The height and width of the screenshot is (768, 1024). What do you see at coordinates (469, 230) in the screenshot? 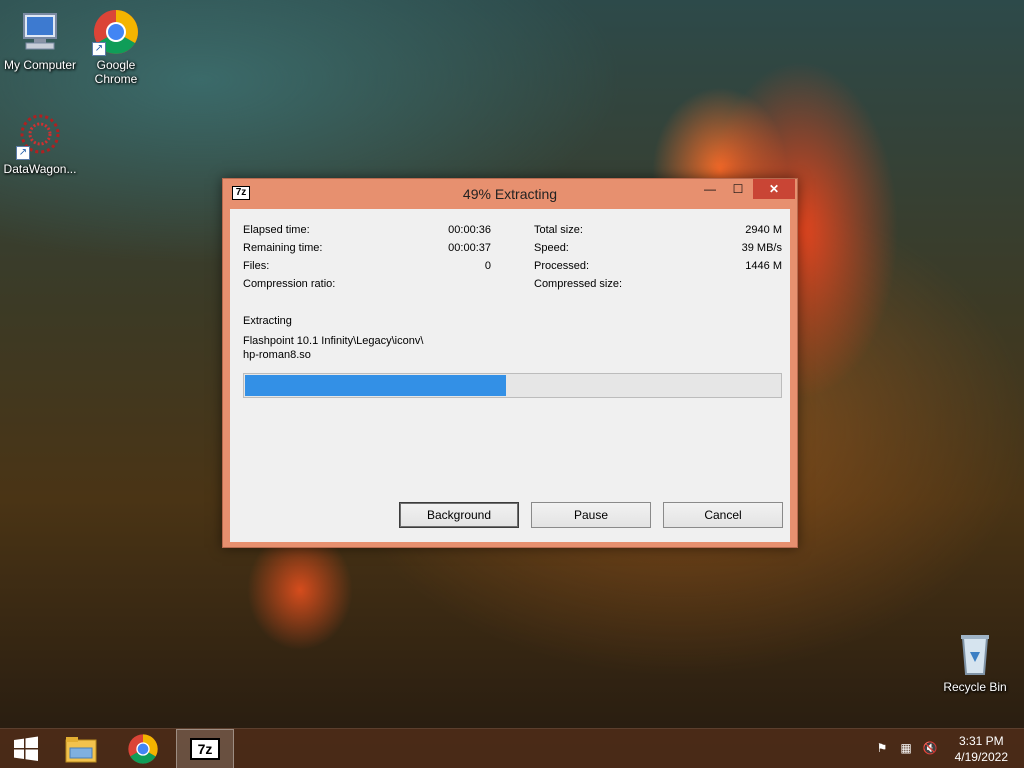
I see `stat-value: 00:00:36` at bounding box center [469, 230].